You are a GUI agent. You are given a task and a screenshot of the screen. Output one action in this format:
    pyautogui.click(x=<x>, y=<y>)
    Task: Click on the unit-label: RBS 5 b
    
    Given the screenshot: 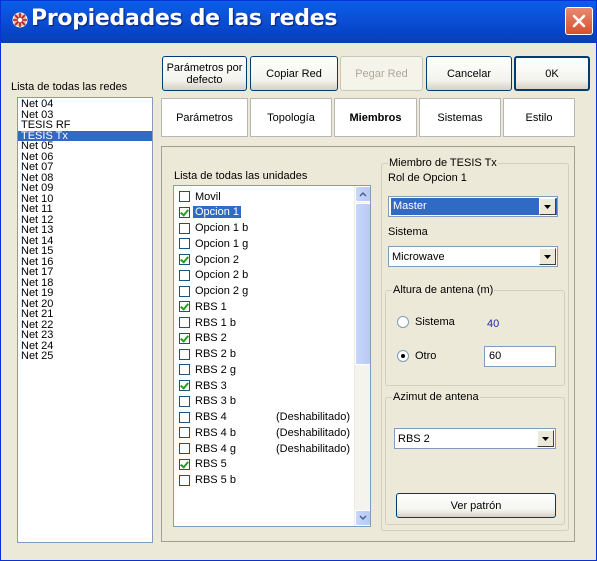 What is the action you would take?
    pyautogui.click(x=215, y=480)
    